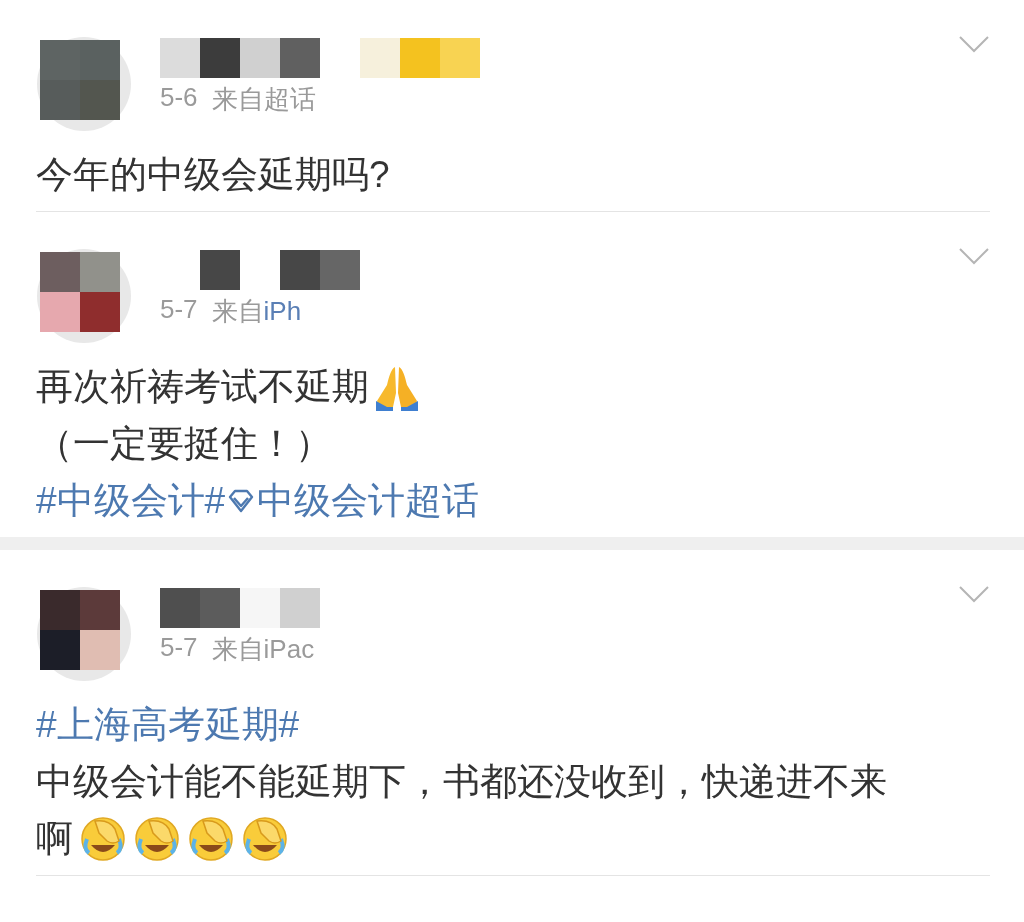  I want to click on hashtag-link: #上海高考延期#, so click(168, 724).